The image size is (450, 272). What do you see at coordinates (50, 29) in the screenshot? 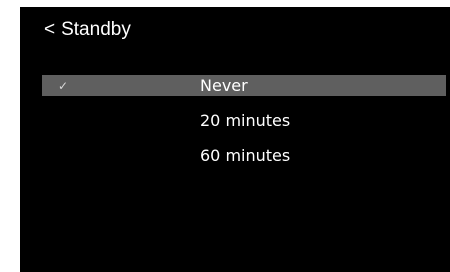
I see `chevron-left-icon: <` at bounding box center [50, 29].